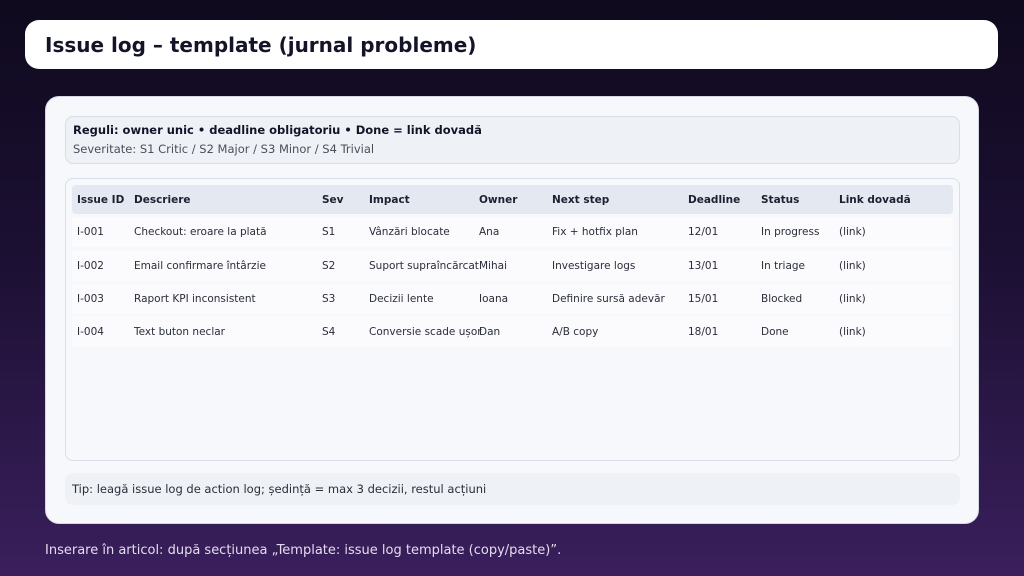 This screenshot has height=576, width=1024. Describe the element at coordinates (775, 332) in the screenshot. I see `cell-status: Done` at that location.